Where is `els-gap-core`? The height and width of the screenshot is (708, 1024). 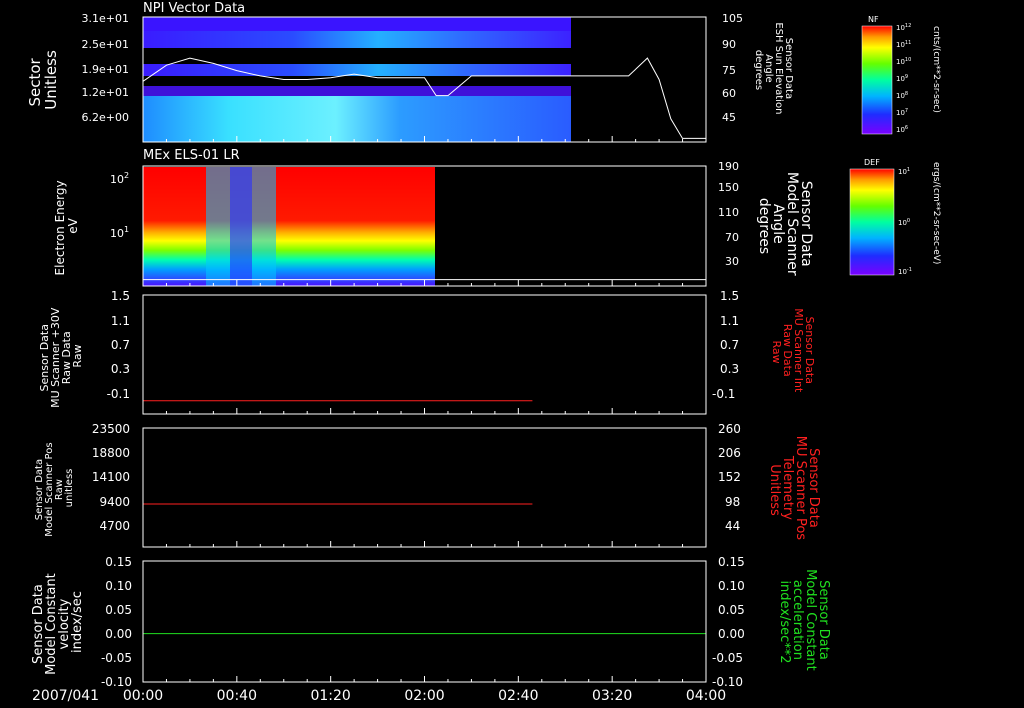 els-gap-core is located at coordinates (241, 226).